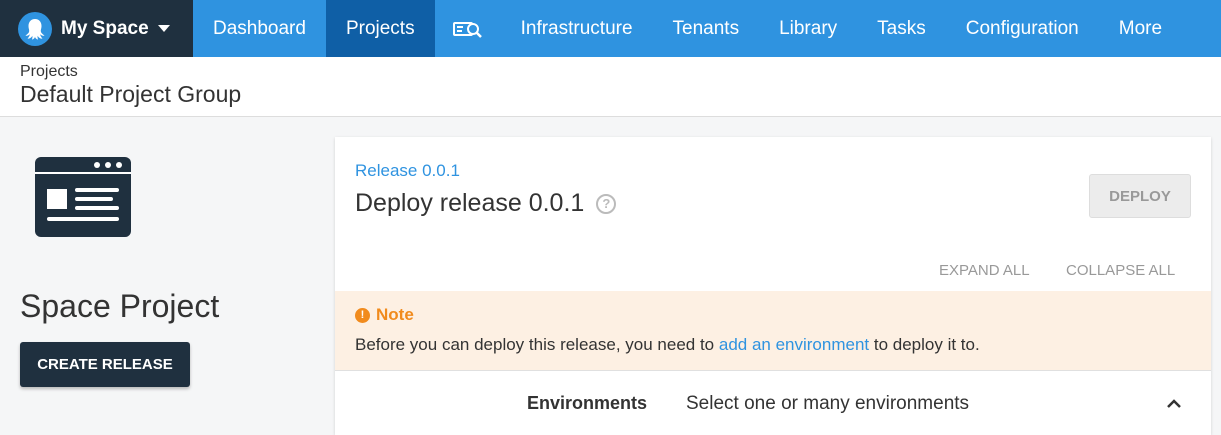 The height and width of the screenshot is (435, 1221). I want to click on release-link: Release 0.0.1, so click(407, 171).